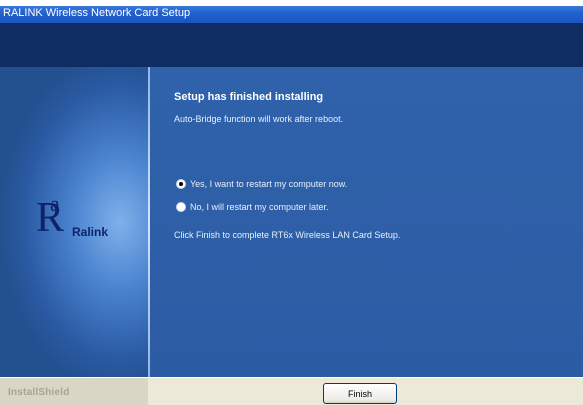  What do you see at coordinates (291, 45) in the screenshot?
I see `header-band` at bounding box center [291, 45].